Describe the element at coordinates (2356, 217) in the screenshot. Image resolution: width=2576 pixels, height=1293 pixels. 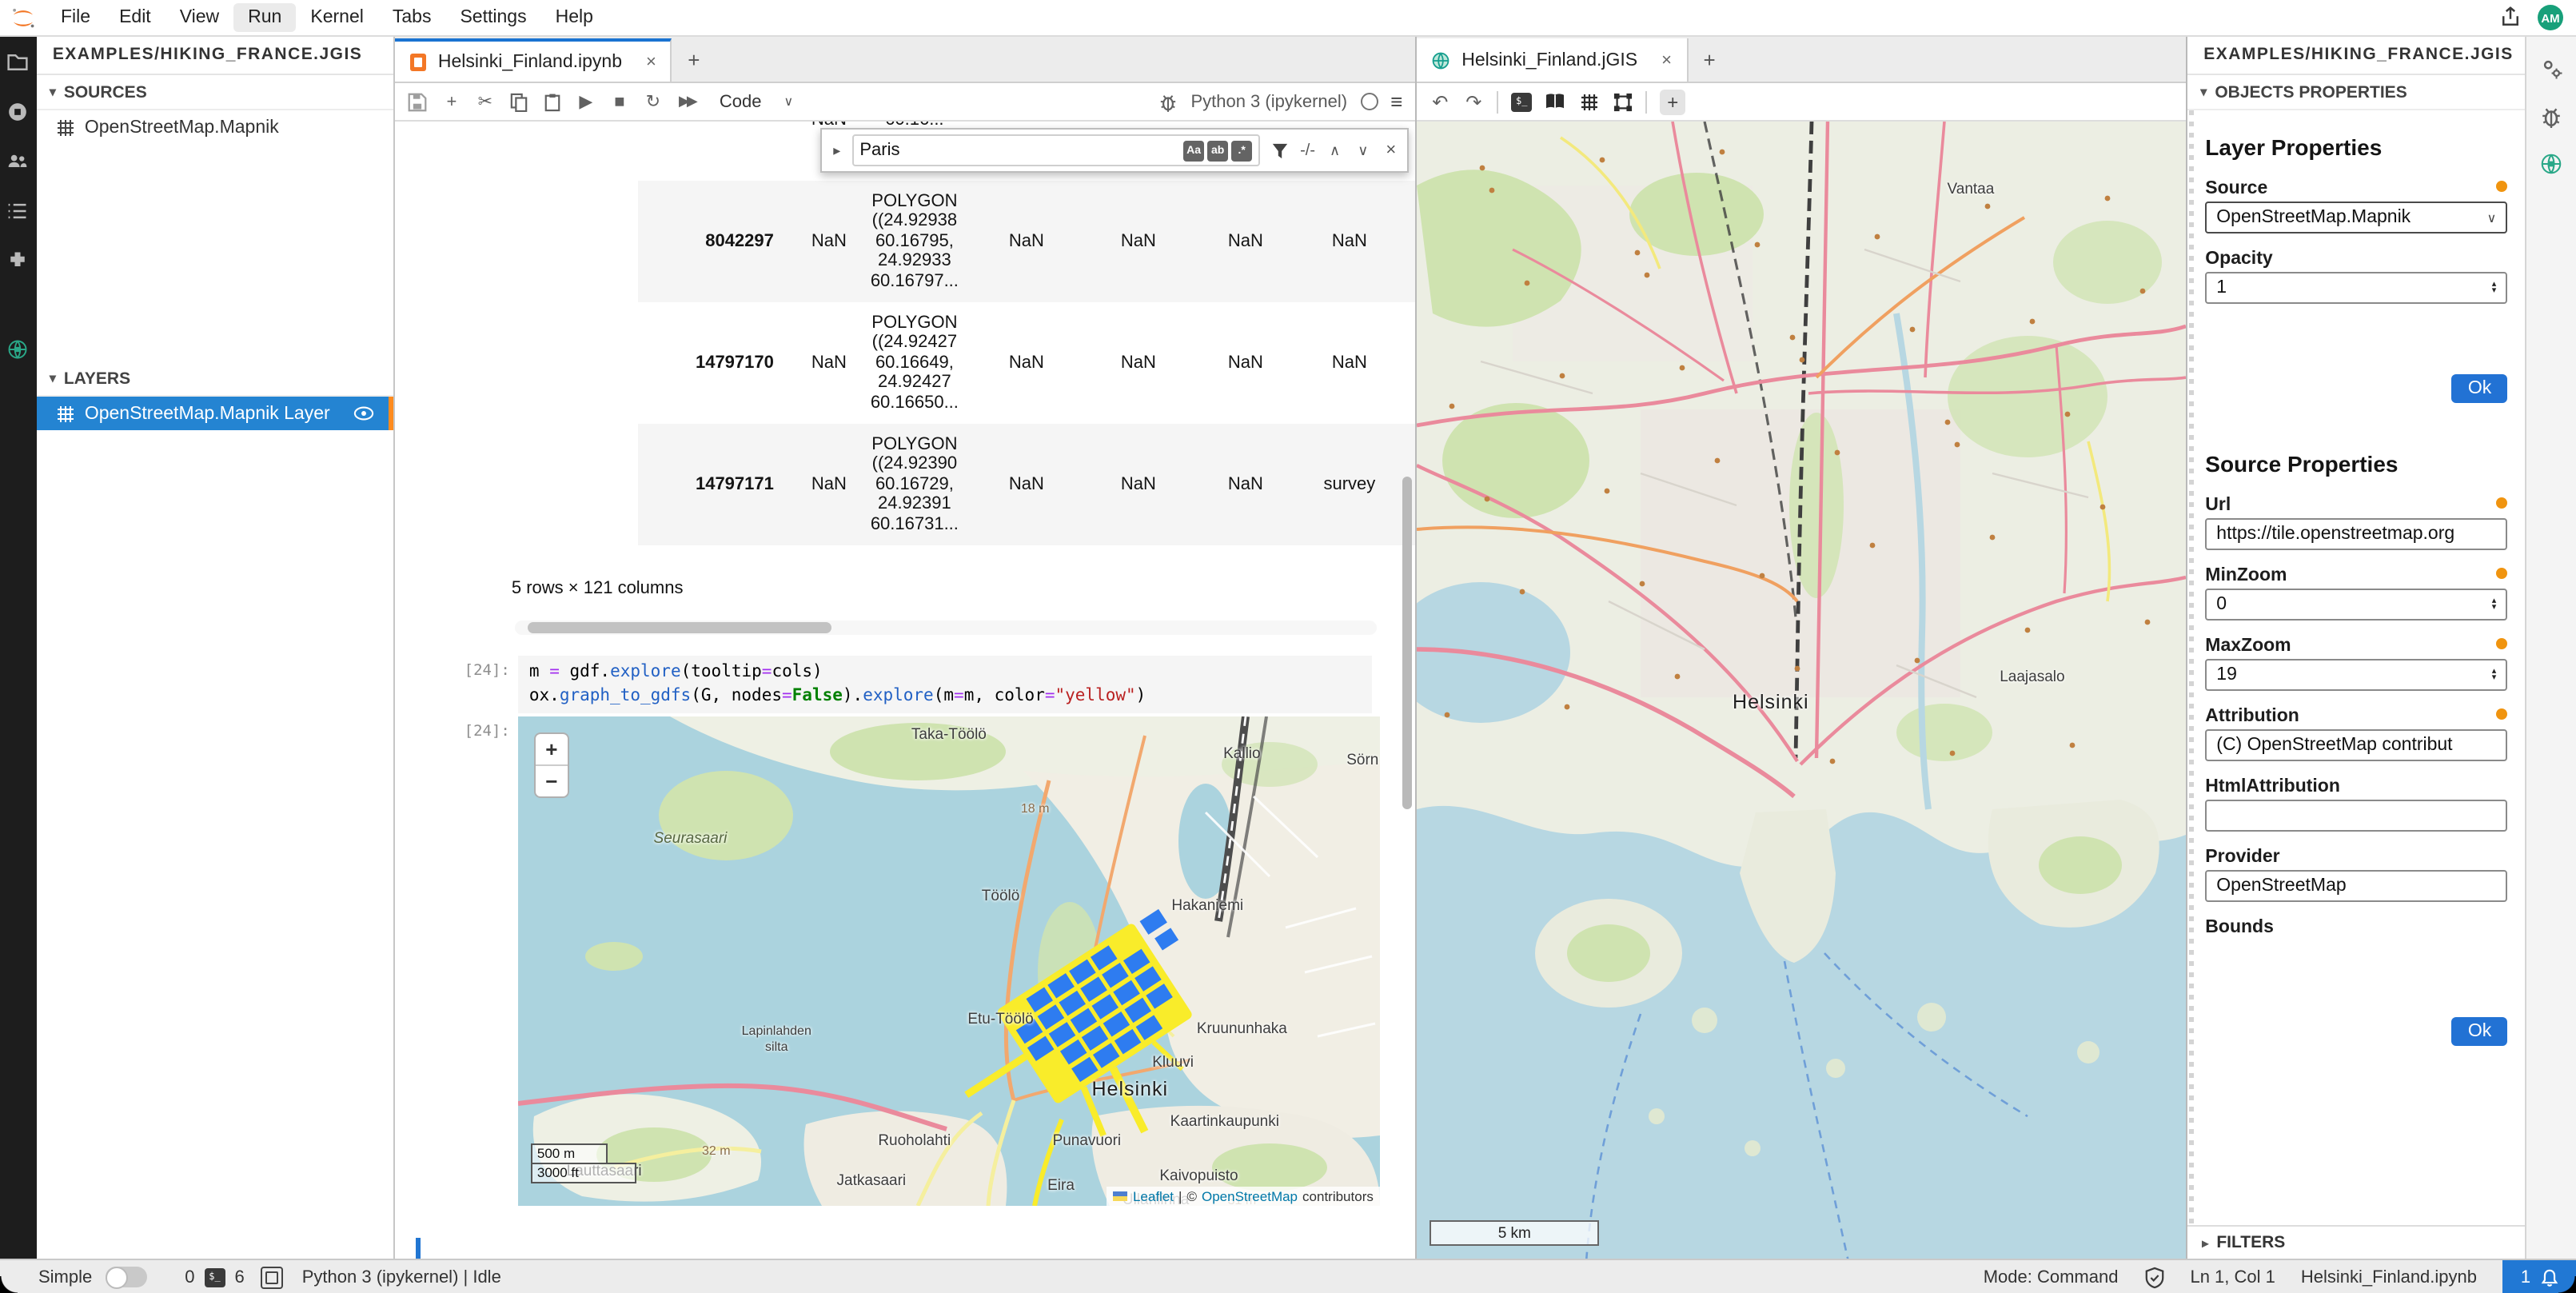
I see `source-select: OpenStreetMap.Mapnik ∨` at that location.